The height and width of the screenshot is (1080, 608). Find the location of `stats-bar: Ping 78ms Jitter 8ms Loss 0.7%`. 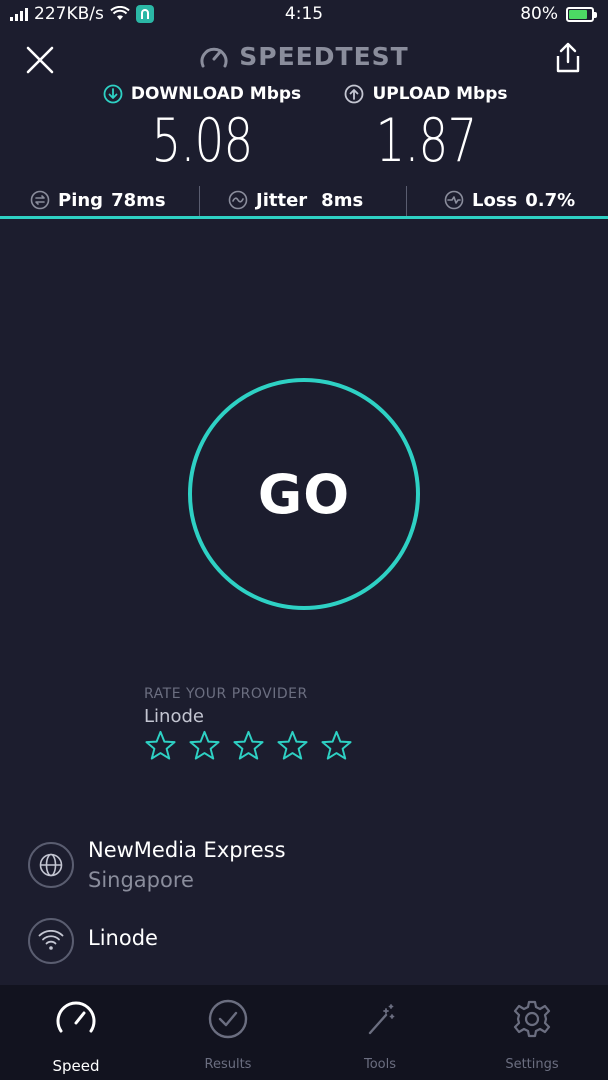

stats-bar: Ping 78ms Jitter 8ms Loss 0.7% is located at coordinates (304, 202).